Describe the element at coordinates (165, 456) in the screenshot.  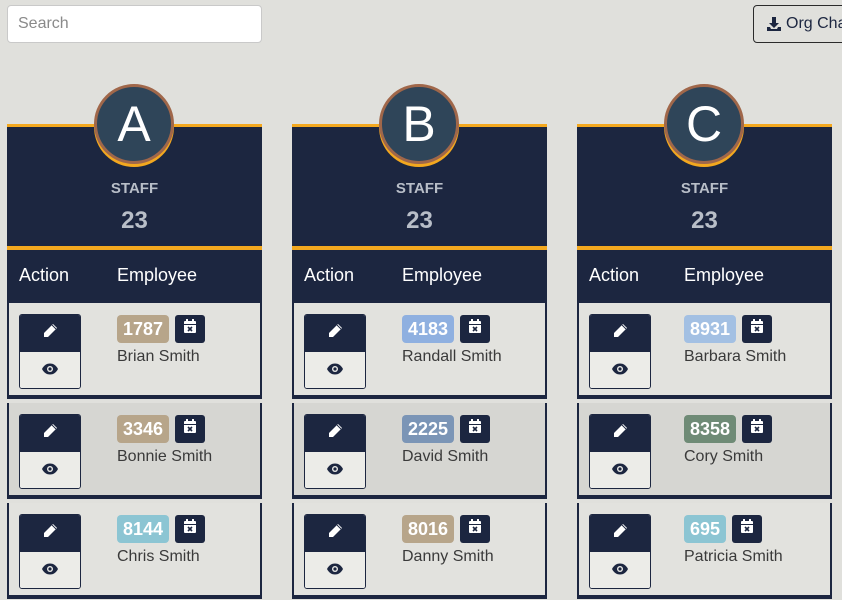
I see `employee-name: Bonnie Smith` at that location.